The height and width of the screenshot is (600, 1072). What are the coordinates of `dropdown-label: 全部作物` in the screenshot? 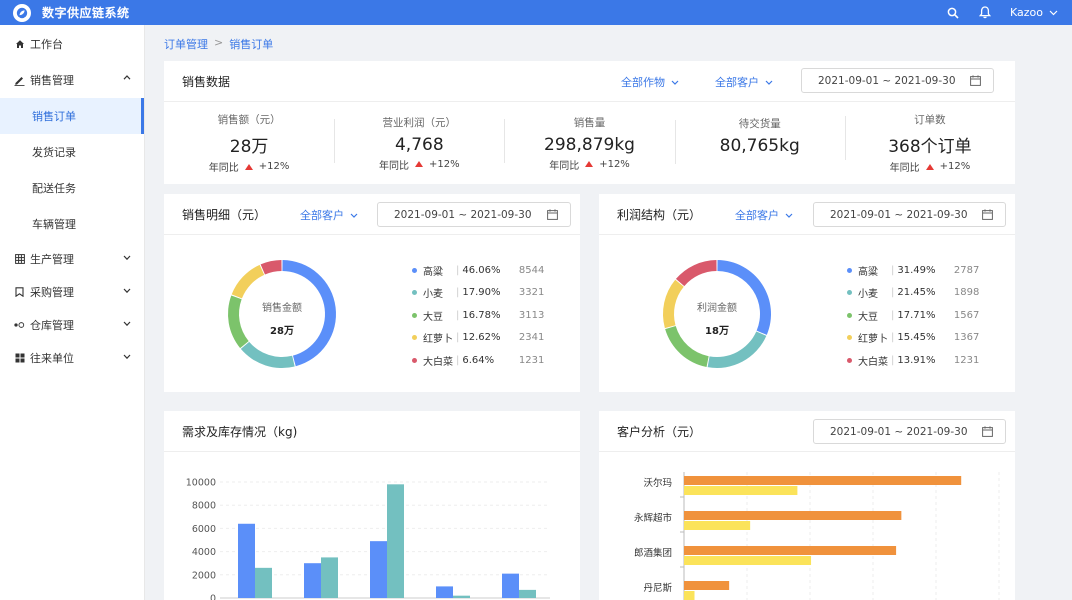 It's located at (643, 82).